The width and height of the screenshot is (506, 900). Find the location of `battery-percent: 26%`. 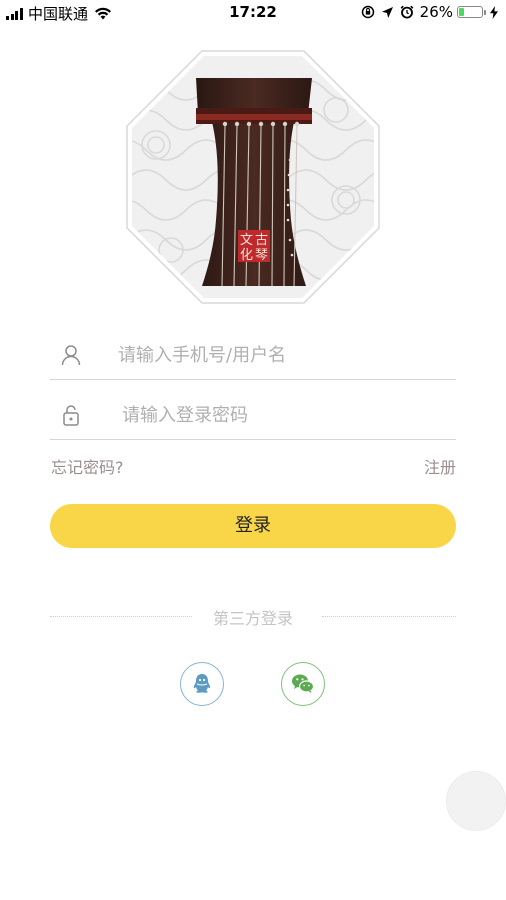

battery-percent: 26% is located at coordinates (436, 12).